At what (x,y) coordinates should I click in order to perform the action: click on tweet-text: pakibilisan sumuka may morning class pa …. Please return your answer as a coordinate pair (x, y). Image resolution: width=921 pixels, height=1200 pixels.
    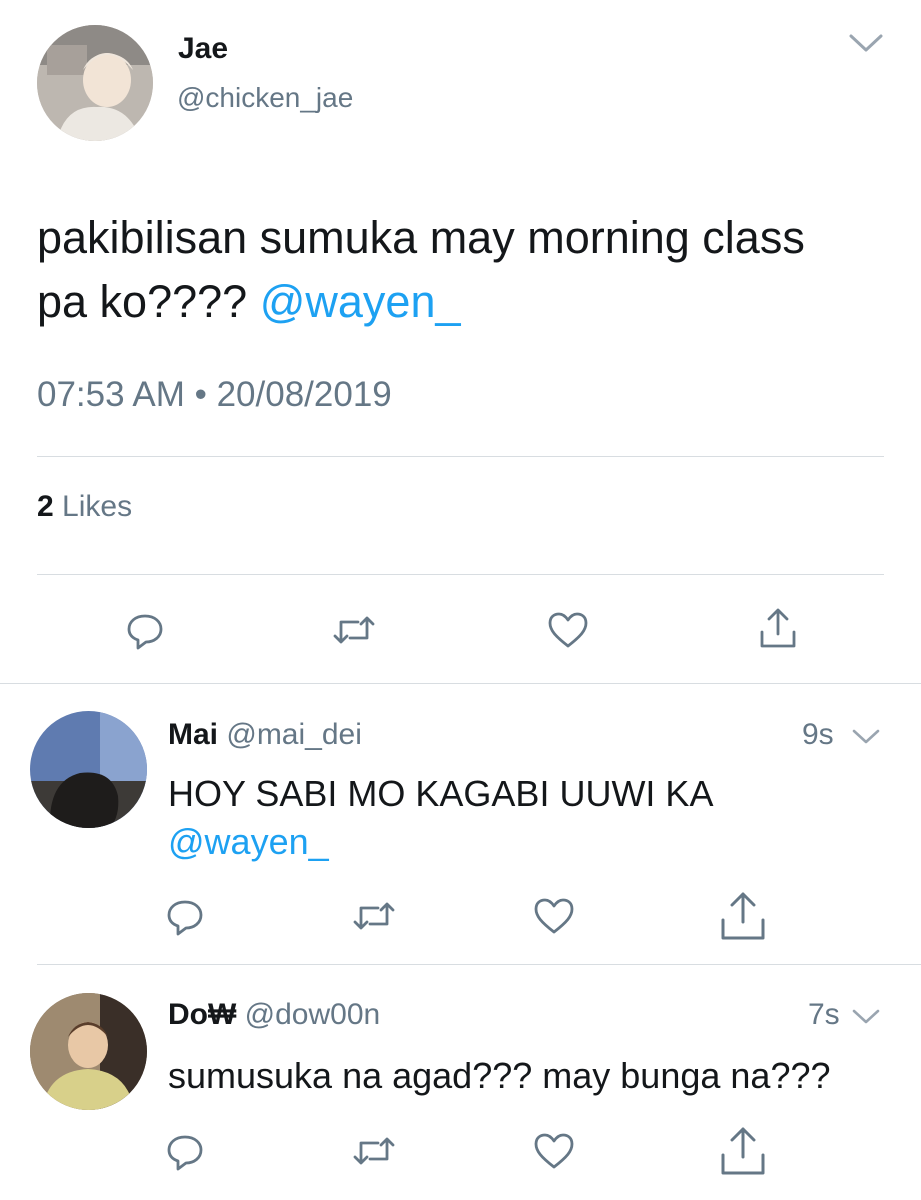
    Looking at the image, I should click on (437, 270).